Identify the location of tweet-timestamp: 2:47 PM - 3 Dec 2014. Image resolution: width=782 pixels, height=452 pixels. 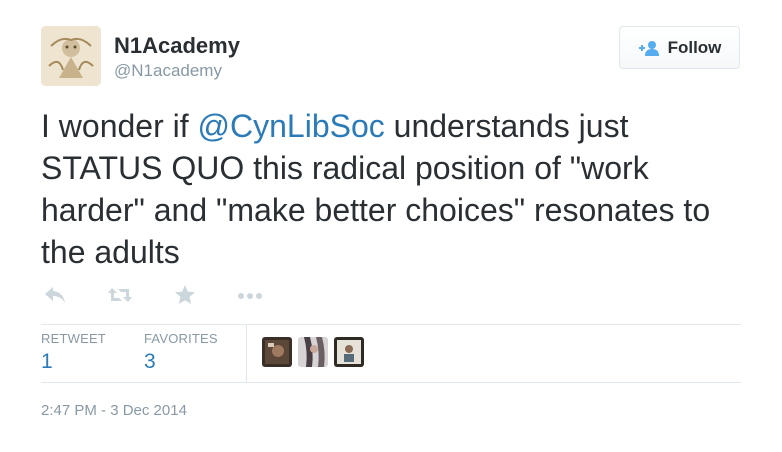
(114, 410).